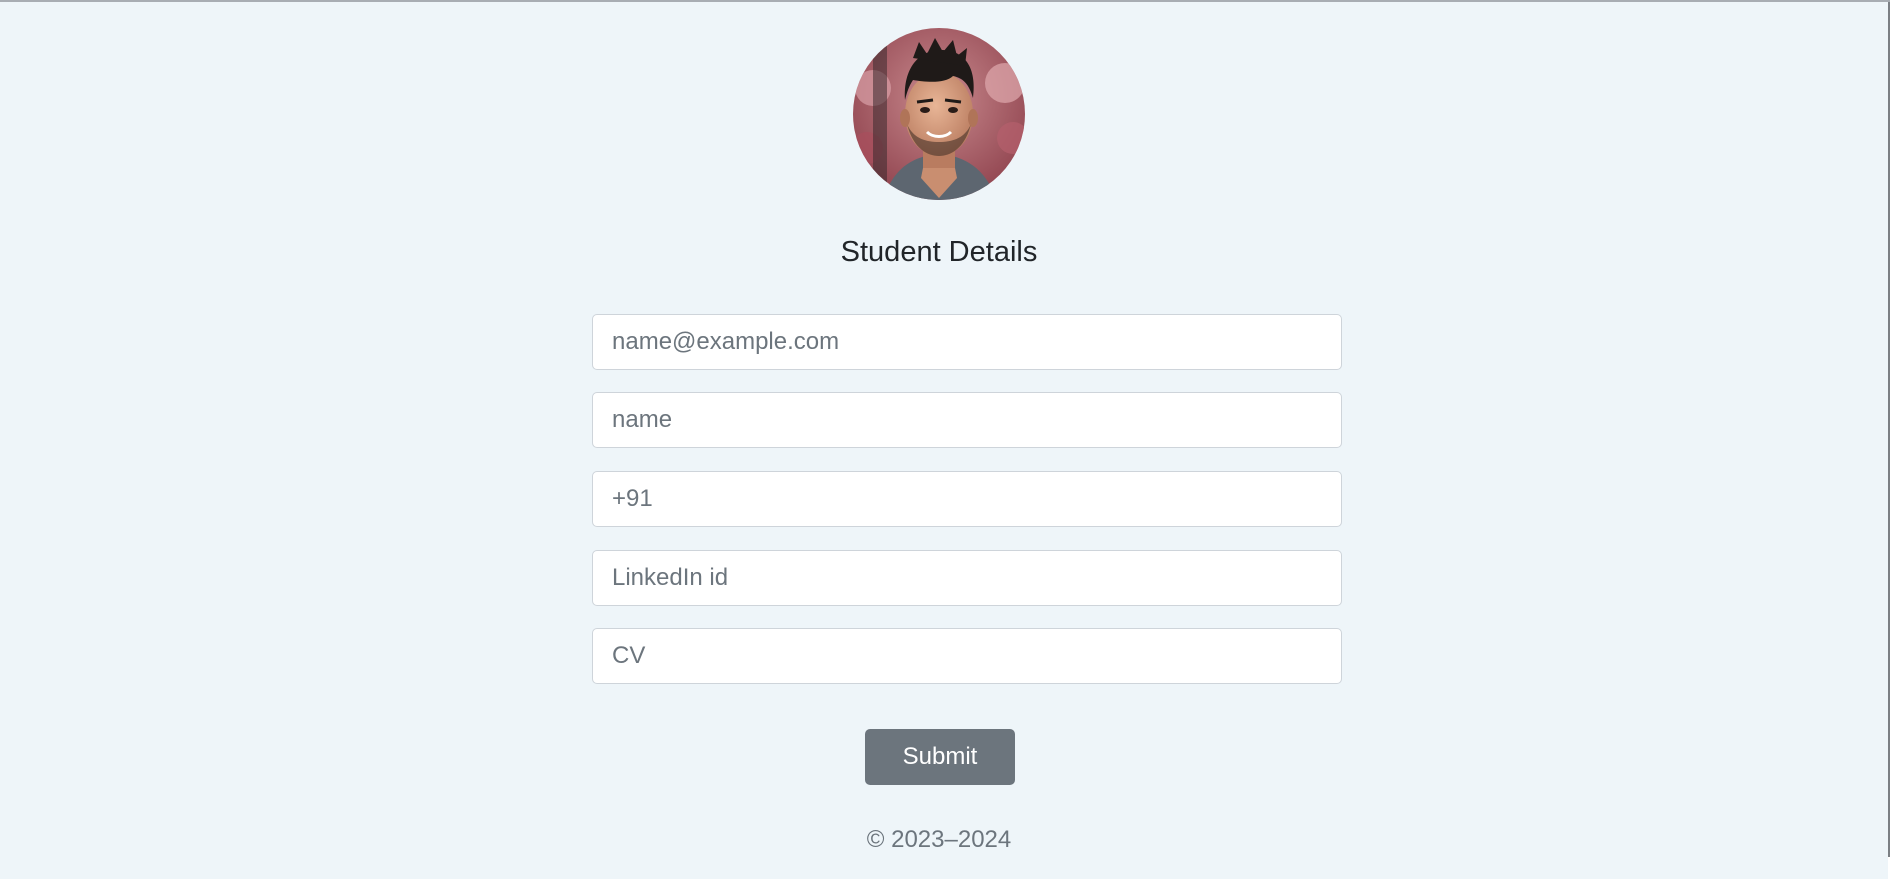  I want to click on name-field, so click(967, 420).